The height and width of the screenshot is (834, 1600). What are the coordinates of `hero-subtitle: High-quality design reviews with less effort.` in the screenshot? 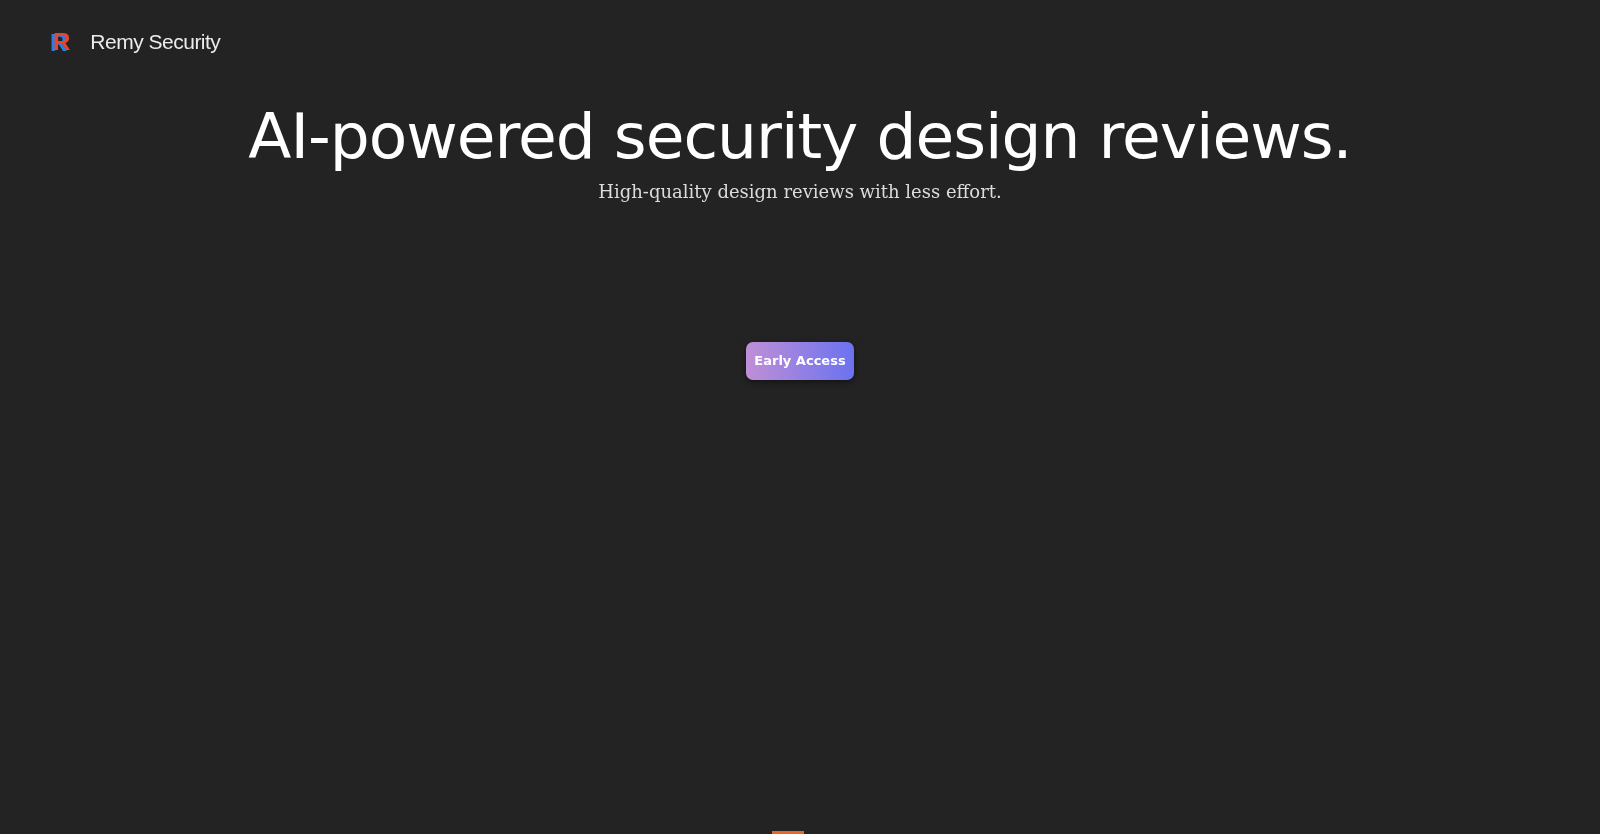 It's located at (800, 191).